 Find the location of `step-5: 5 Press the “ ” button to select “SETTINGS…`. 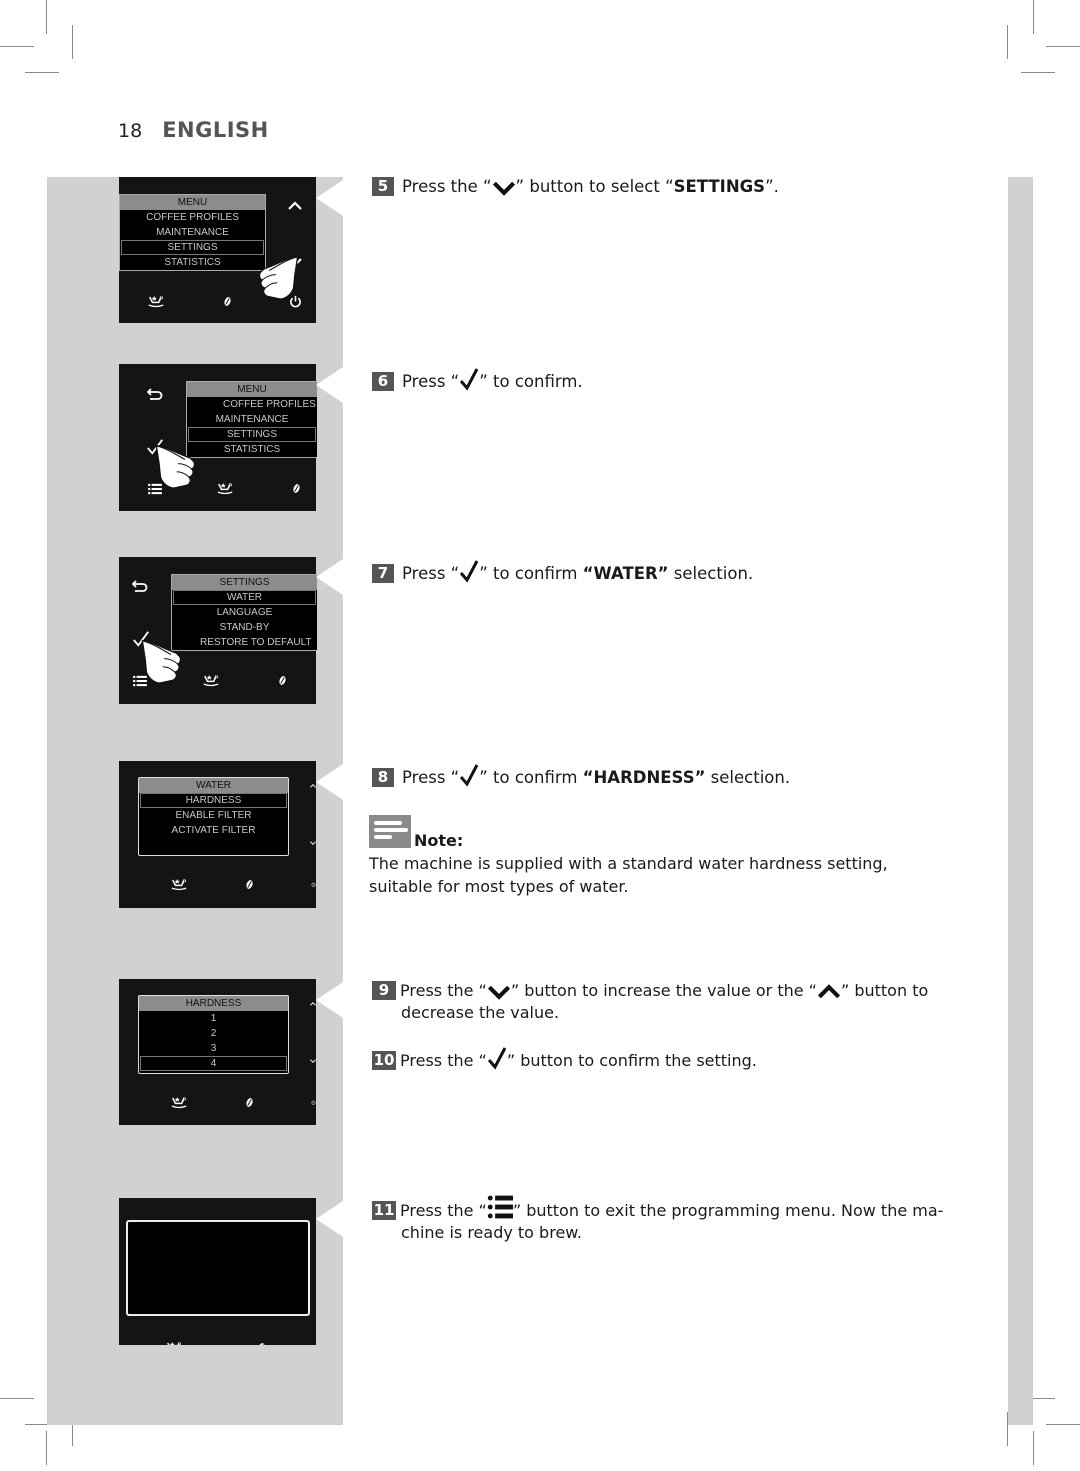

step-5: 5 Press the “ ” button to select “SETTINGS… is located at coordinates (575, 187).